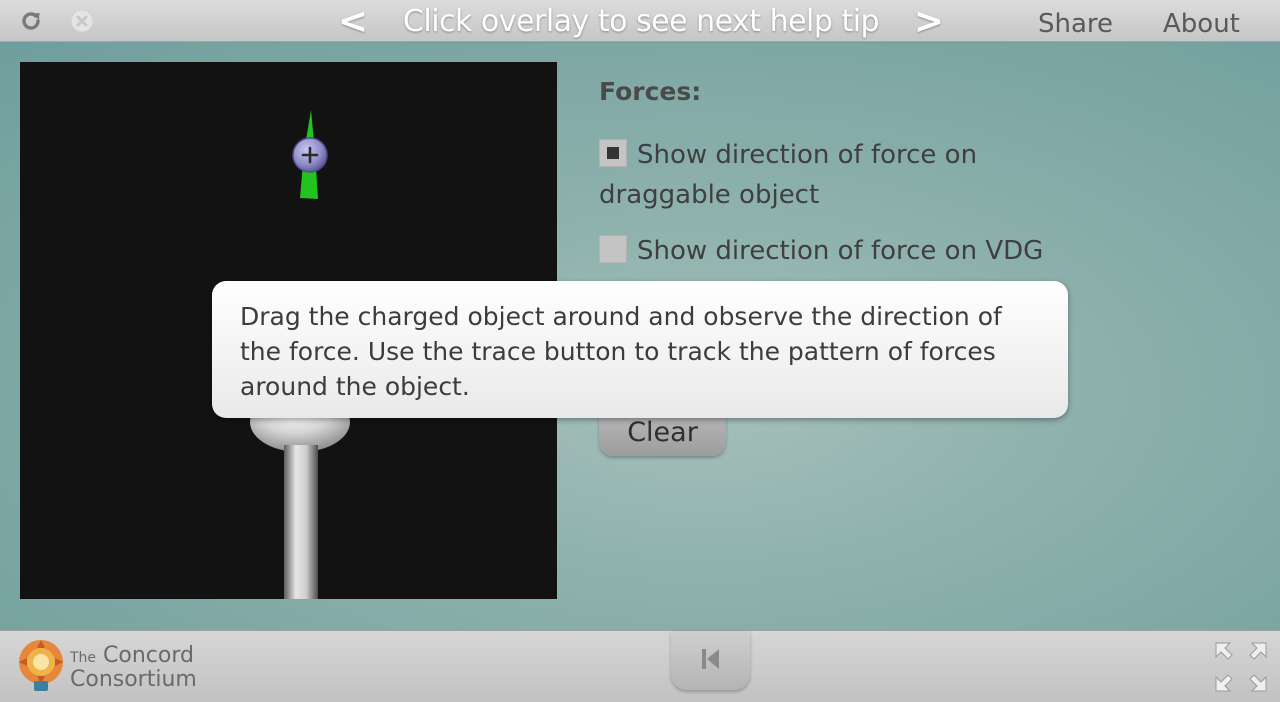 The image size is (1280, 702). I want to click on vdg-pole, so click(301, 522).